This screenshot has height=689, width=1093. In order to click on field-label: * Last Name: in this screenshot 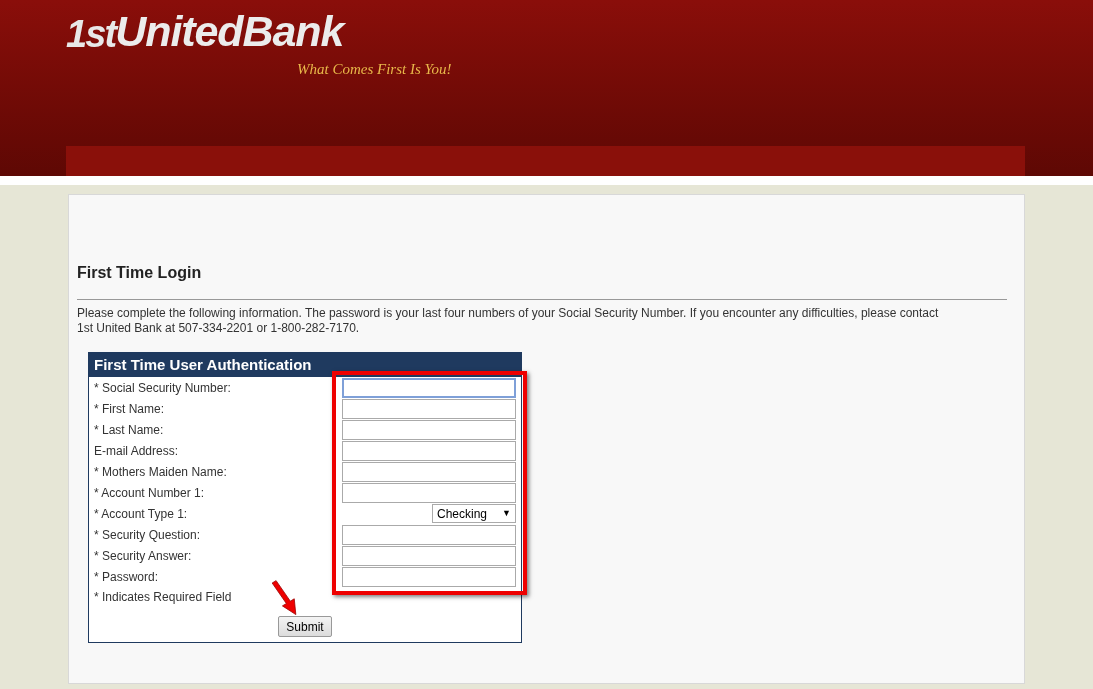, I will do `click(129, 430)`.